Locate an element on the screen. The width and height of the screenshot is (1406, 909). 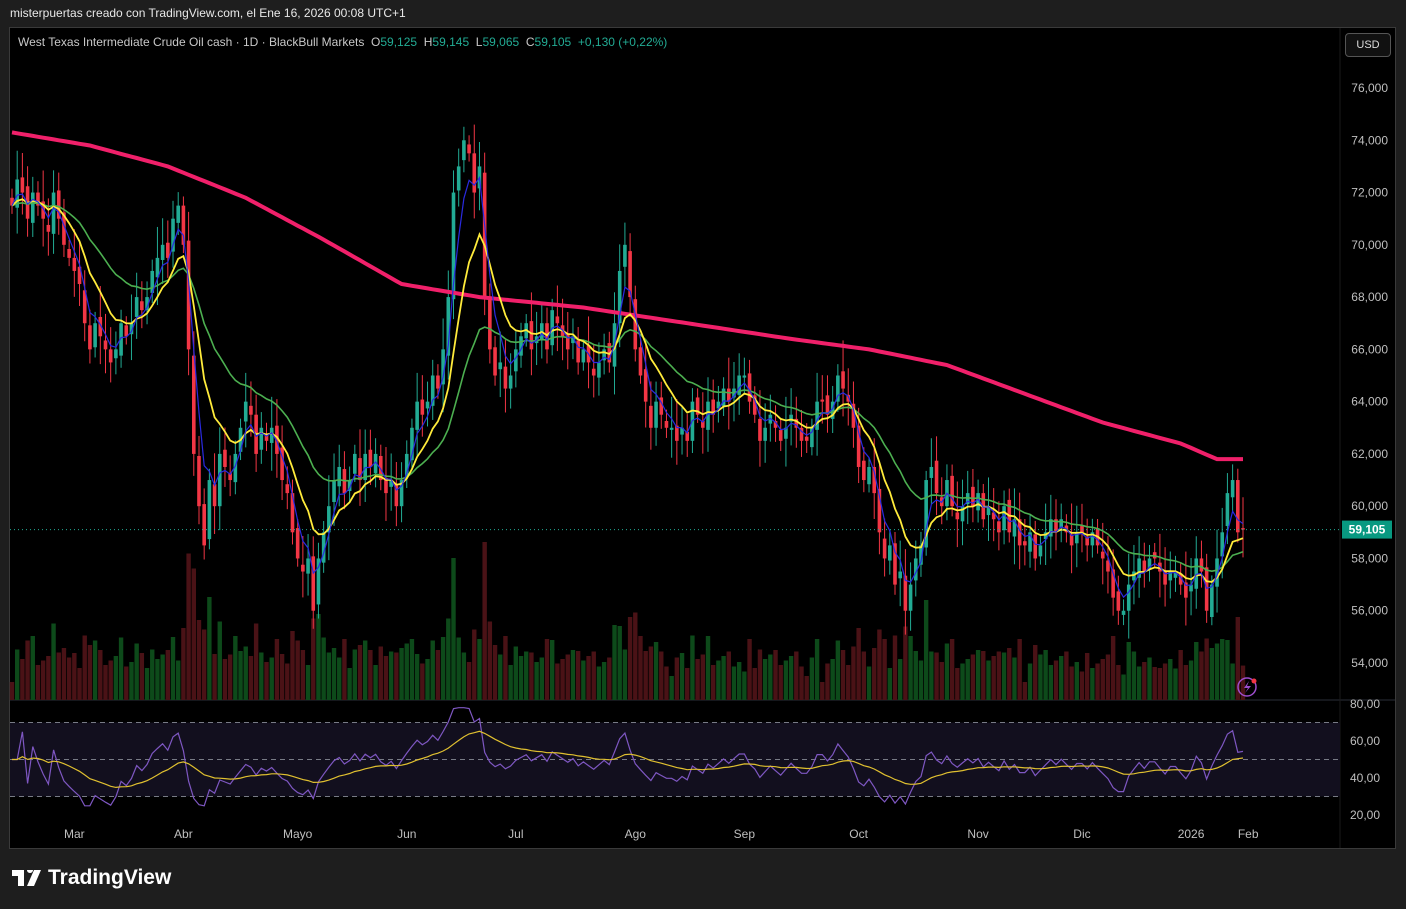
date-tick-label: Sep is located at coordinates (745, 834).